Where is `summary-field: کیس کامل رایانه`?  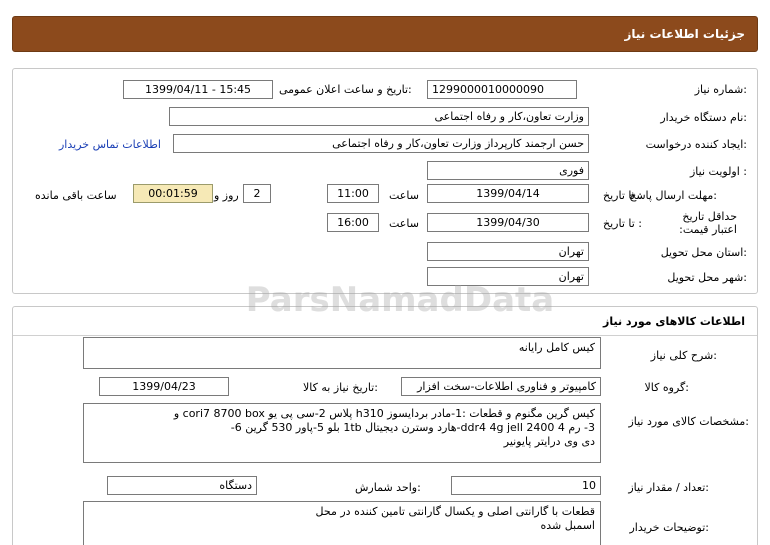
summary-field: کیس کامل رایانه is located at coordinates (342, 353).